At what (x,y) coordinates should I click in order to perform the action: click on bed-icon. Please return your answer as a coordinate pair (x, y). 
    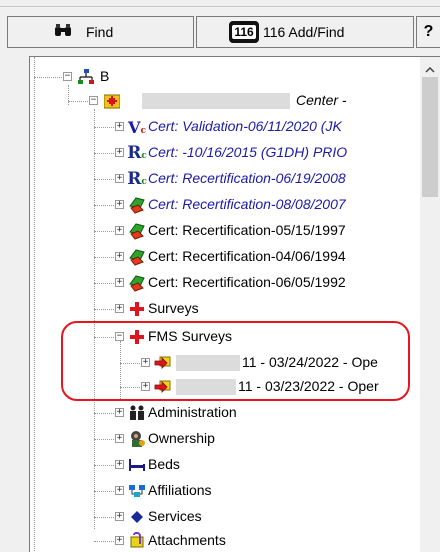
    Looking at the image, I should click on (137, 465).